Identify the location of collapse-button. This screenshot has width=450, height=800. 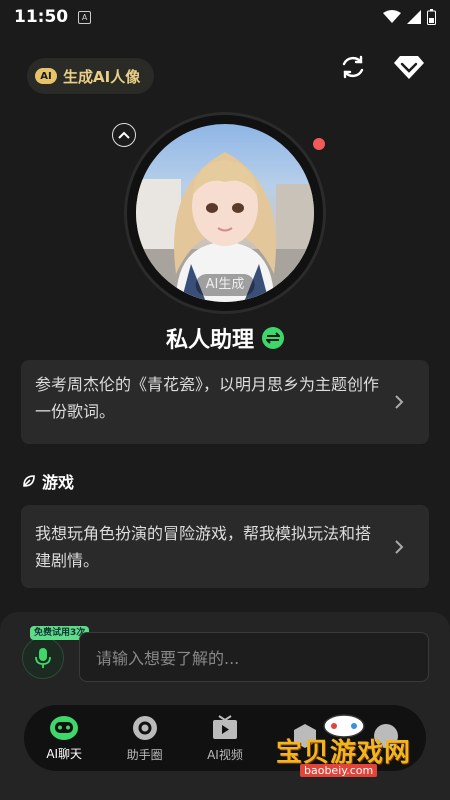
(124, 135).